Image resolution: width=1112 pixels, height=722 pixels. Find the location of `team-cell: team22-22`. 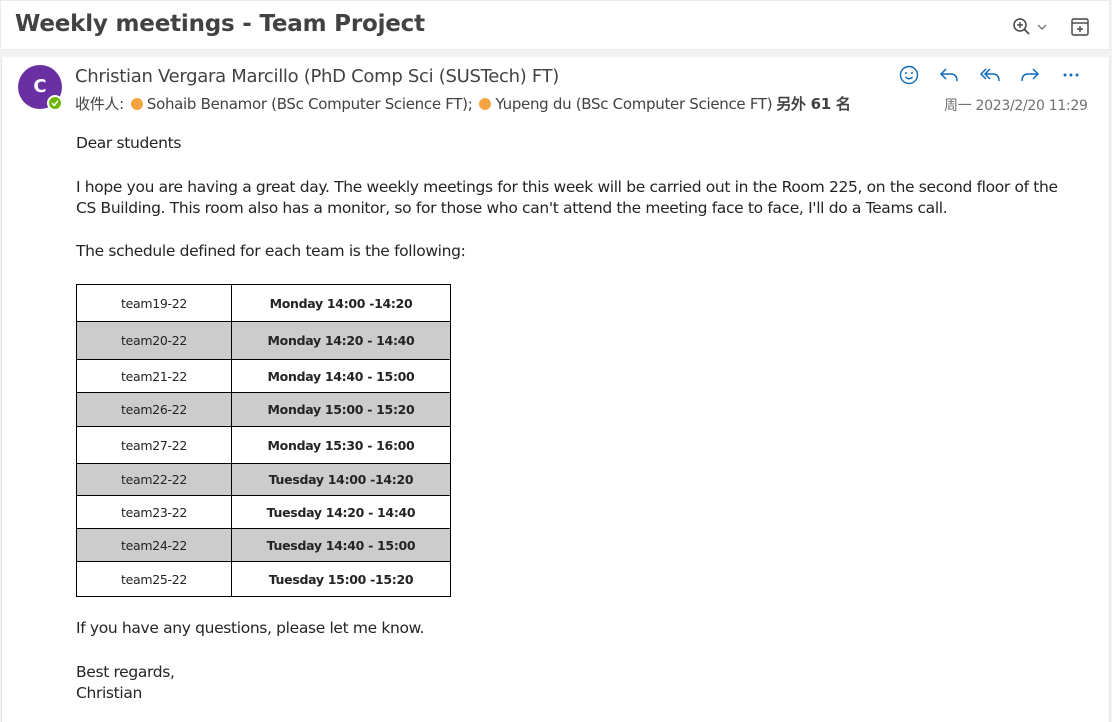

team-cell: team22-22 is located at coordinates (154, 479).